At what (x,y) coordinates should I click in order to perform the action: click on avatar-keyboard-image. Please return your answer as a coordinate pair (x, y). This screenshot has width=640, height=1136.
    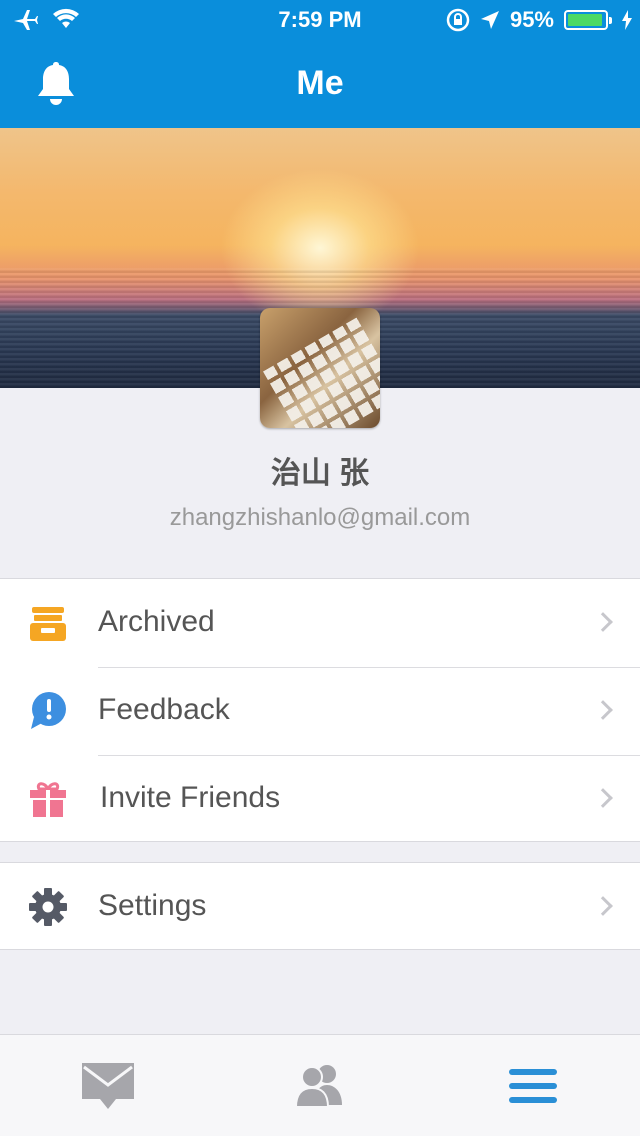
    Looking at the image, I should click on (321, 372).